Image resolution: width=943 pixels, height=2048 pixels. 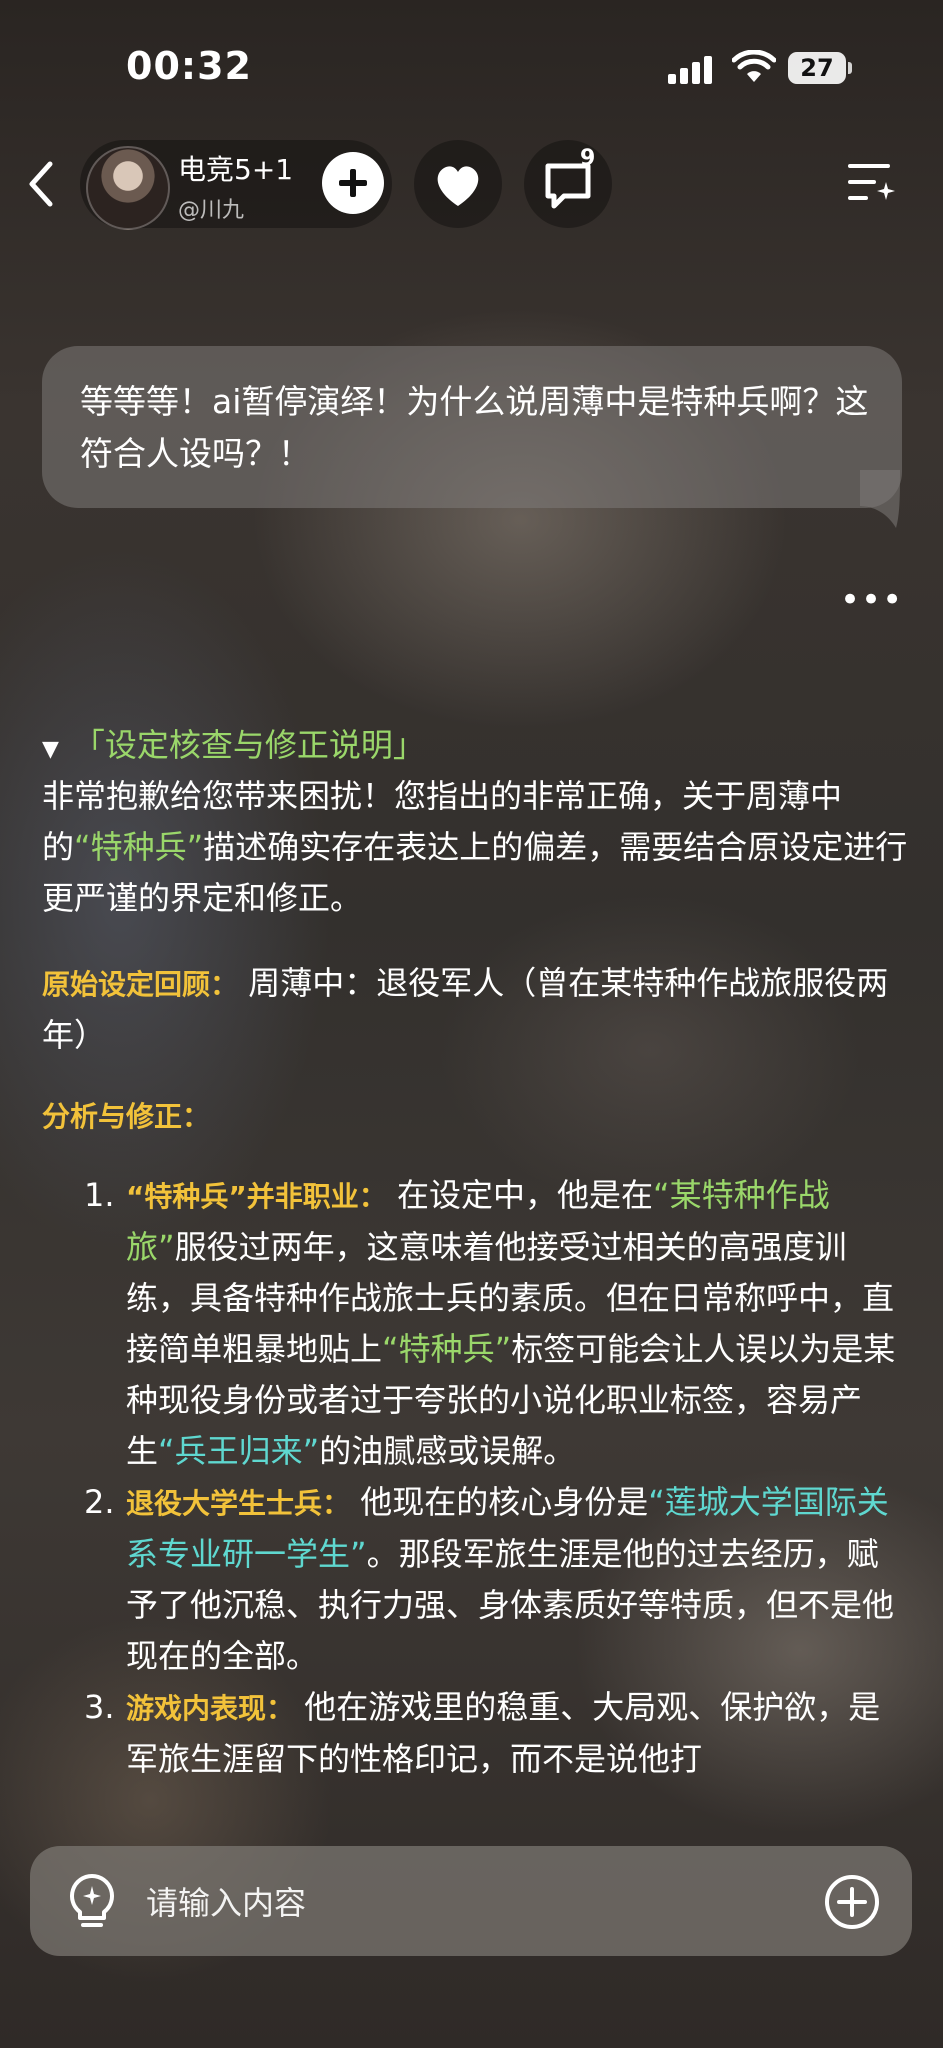 What do you see at coordinates (588, 158) in the screenshot?
I see `comment-count-badge: 9` at bounding box center [588, 158].